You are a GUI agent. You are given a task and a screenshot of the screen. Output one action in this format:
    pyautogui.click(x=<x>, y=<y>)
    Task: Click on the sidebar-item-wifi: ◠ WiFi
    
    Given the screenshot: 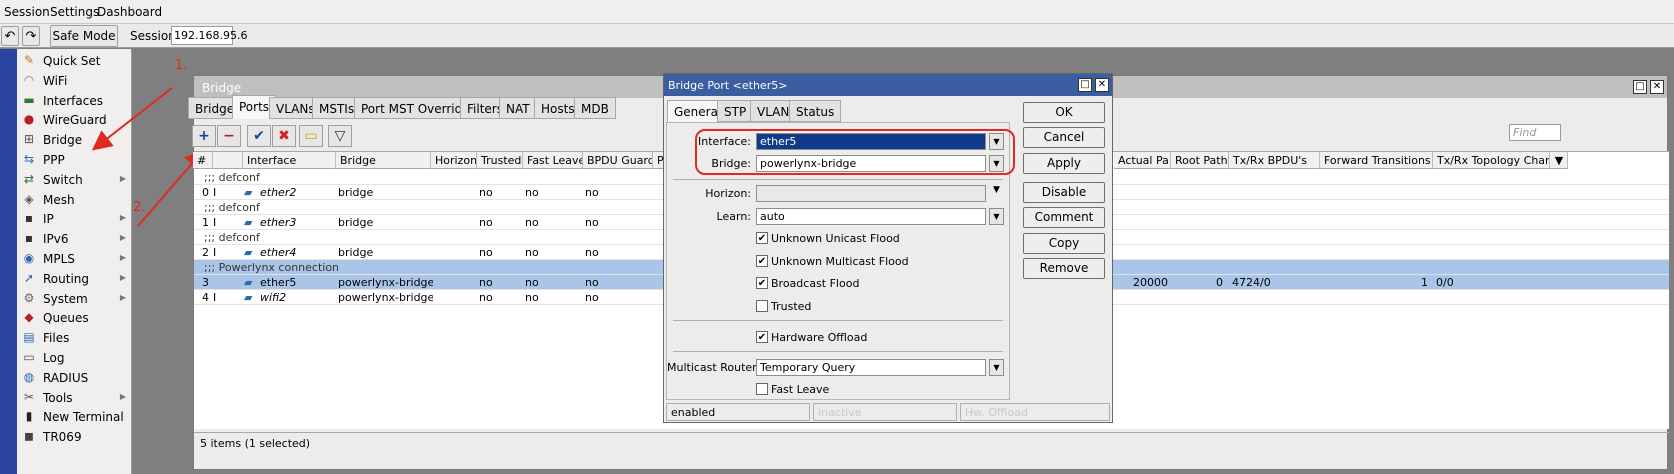 What is the action you would take?
    pyautogui.click(x=74, y=80)
    